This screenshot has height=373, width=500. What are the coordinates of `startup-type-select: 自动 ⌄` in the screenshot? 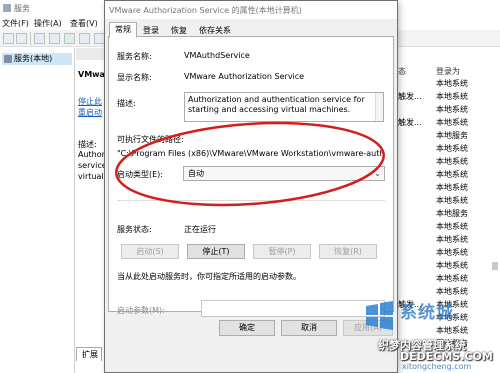 It's located at (284, 173).